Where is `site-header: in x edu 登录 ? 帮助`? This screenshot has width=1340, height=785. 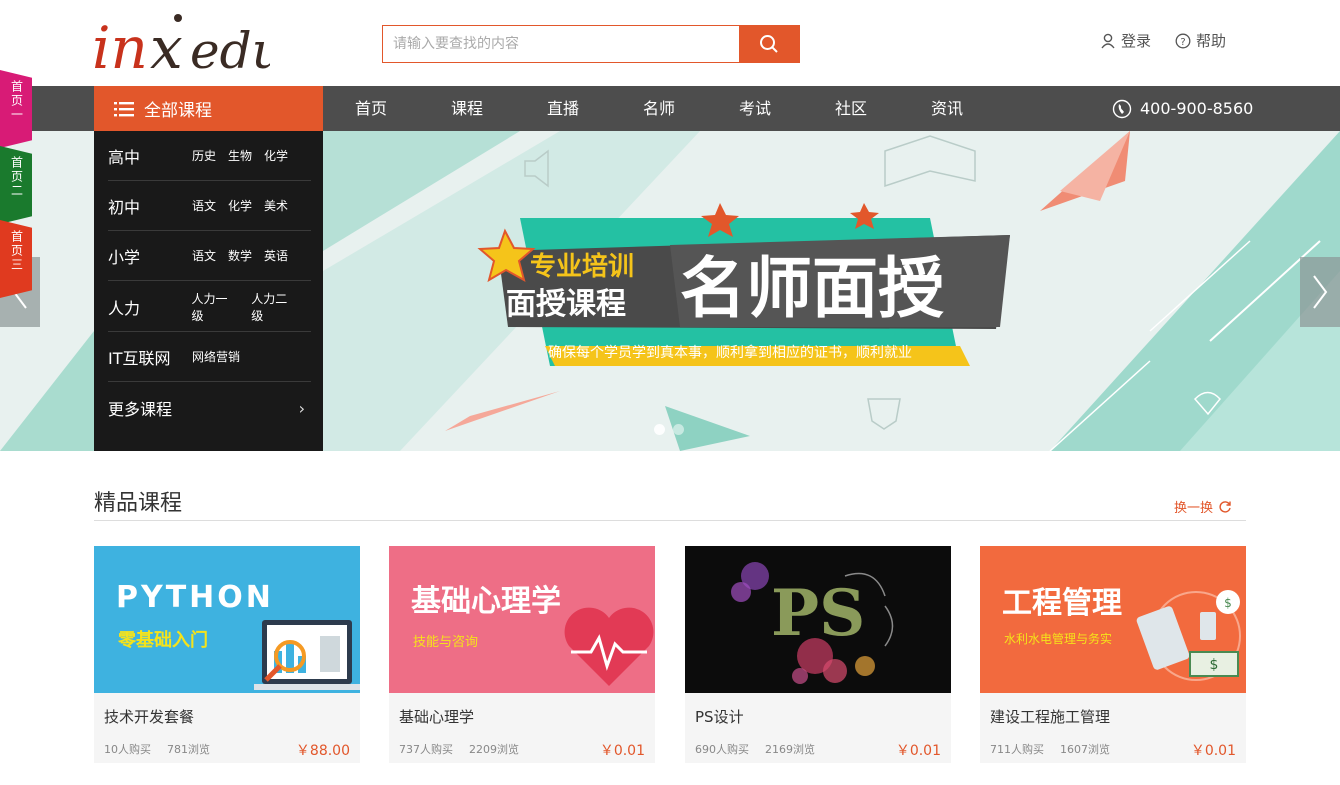
site-header: in x edu 登录 ? 帮助 is located at coordinates (670, 43).